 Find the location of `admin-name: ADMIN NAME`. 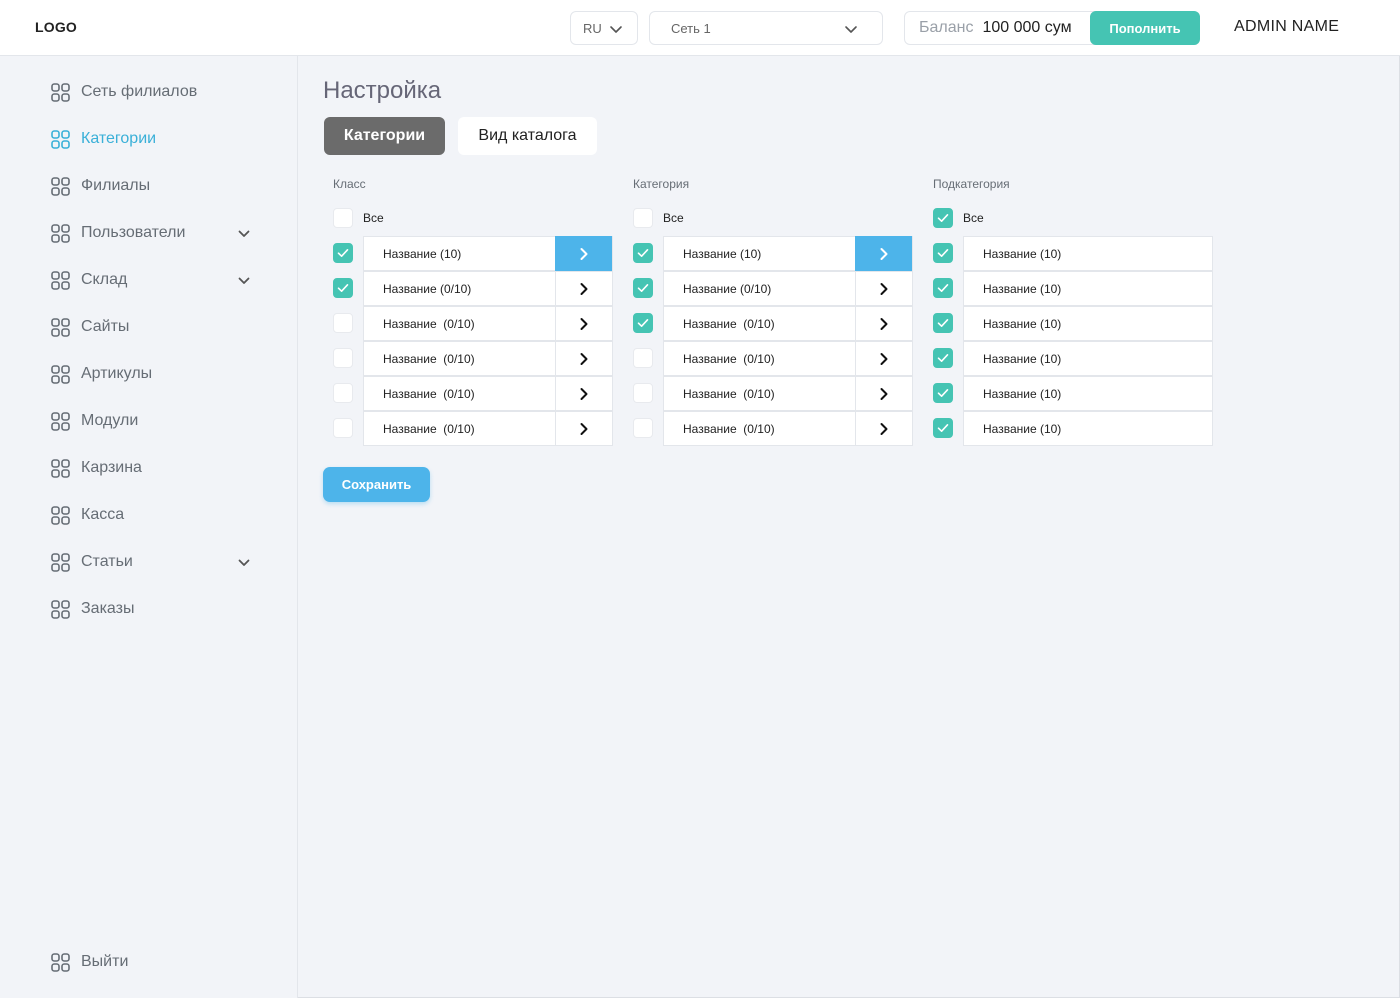

admin-name: ADMIN NAME is located at coordinates (1286, 27).